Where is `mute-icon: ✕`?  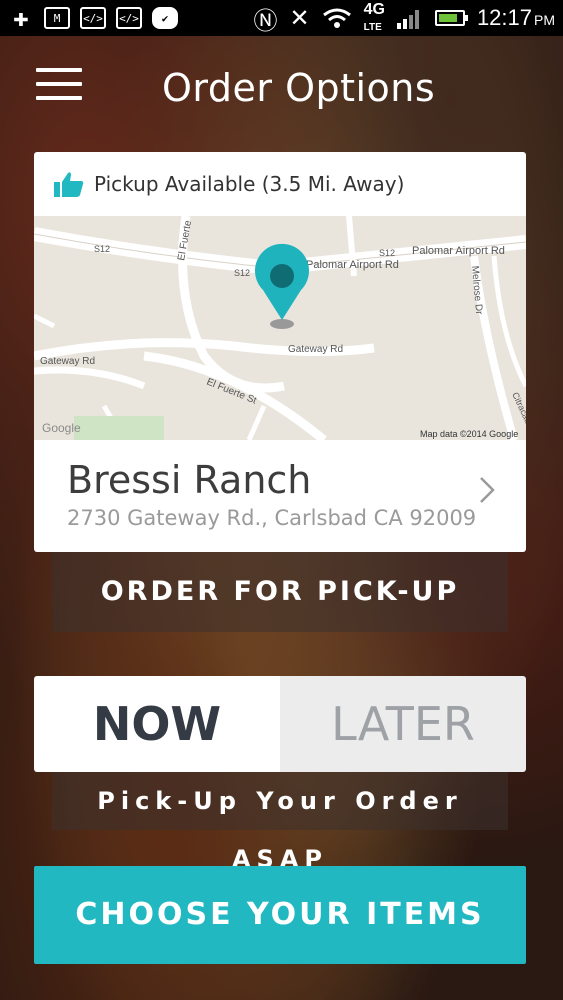
mute-icon: ✕ is located at coordinates (299, 18).